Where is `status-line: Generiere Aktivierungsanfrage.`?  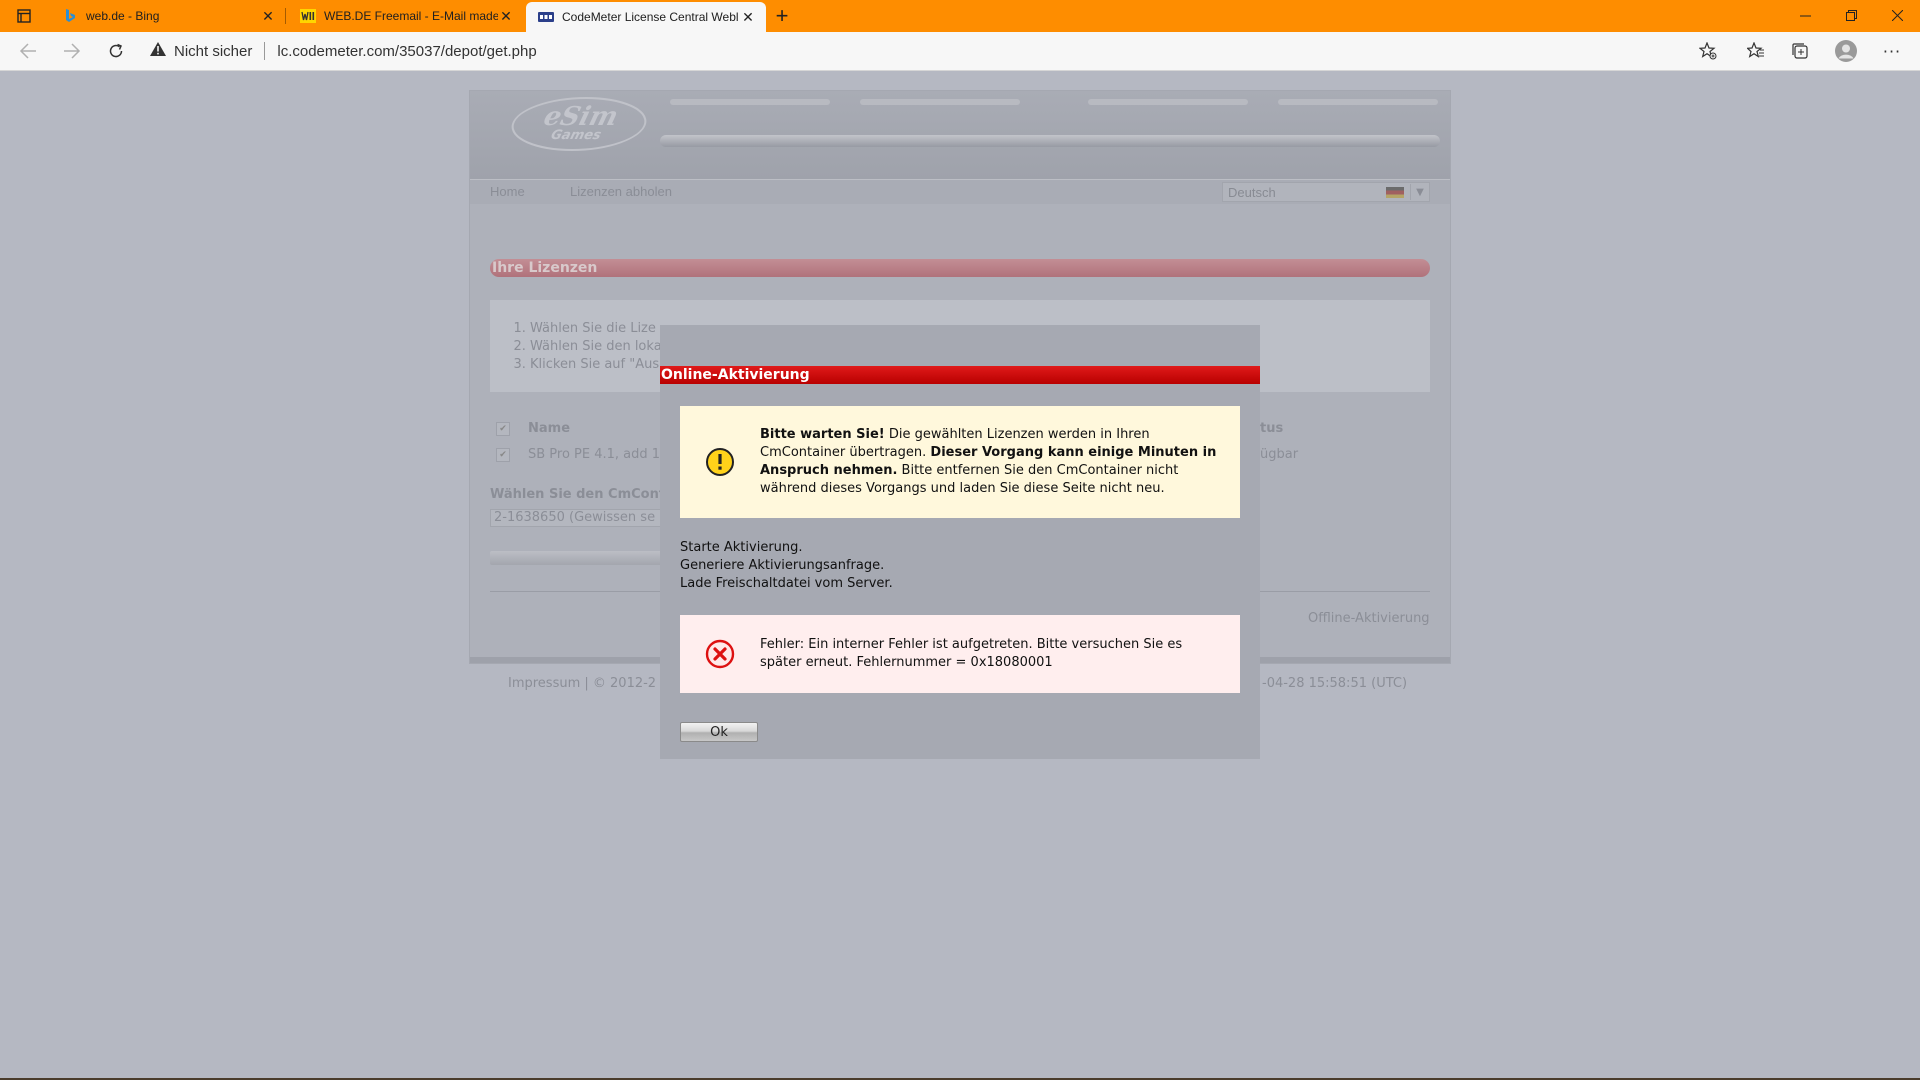 status-line: Generiere Aktivierungsanfrage. is located at coordinates (782, 565).